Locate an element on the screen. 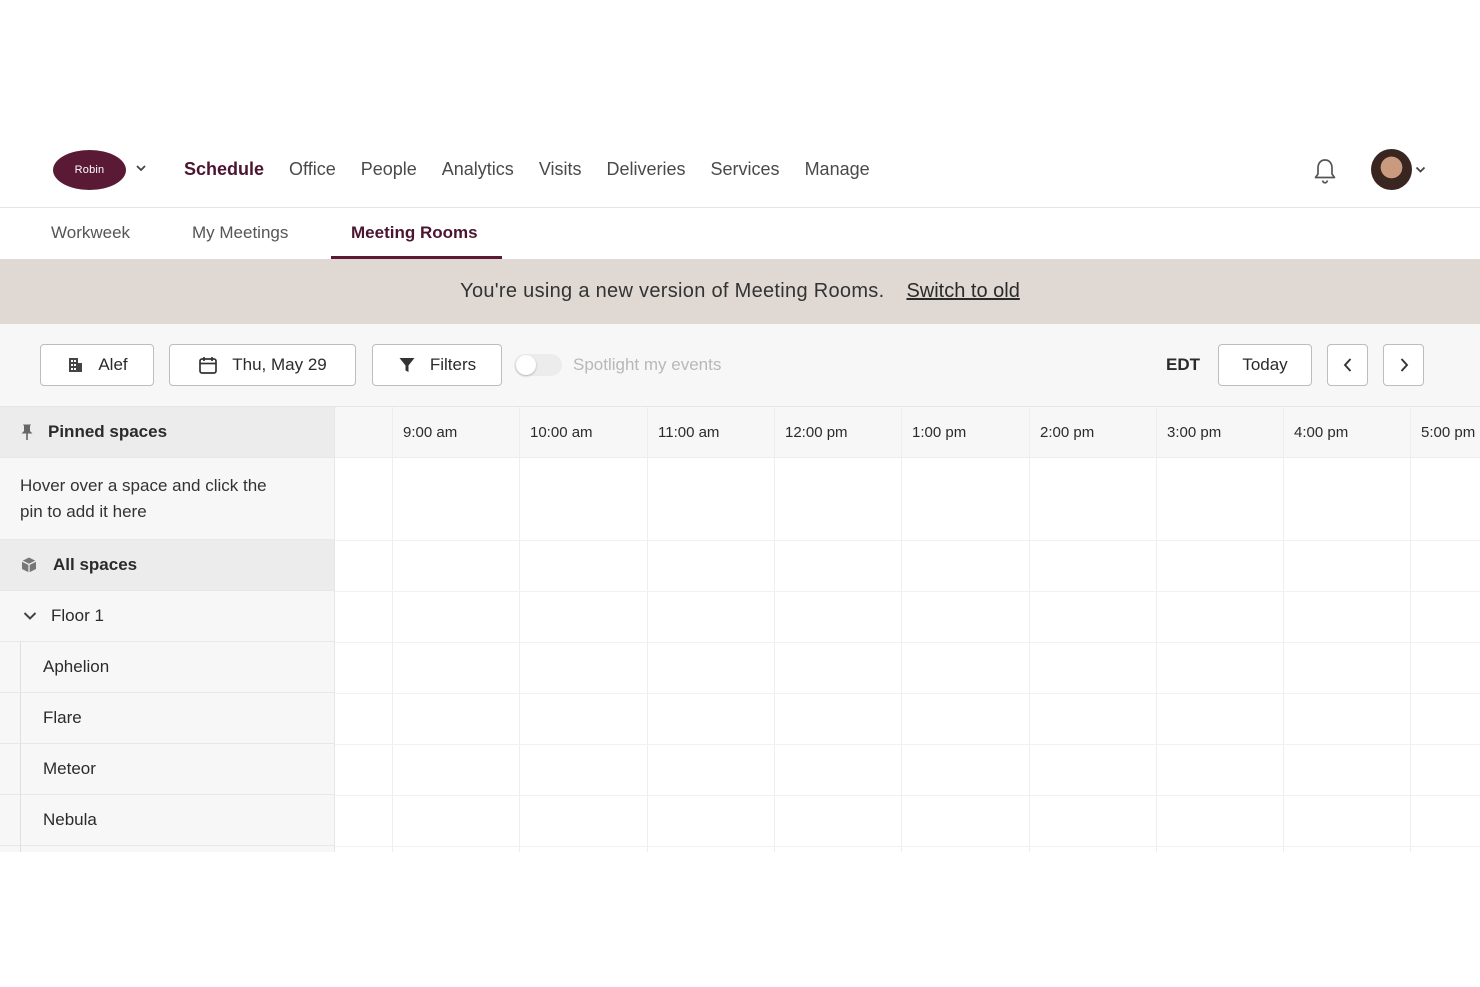 The width and height of the screenshot is (1480, 987). tab-my-meetings: My Meetings is located at coordinates (240, 233).